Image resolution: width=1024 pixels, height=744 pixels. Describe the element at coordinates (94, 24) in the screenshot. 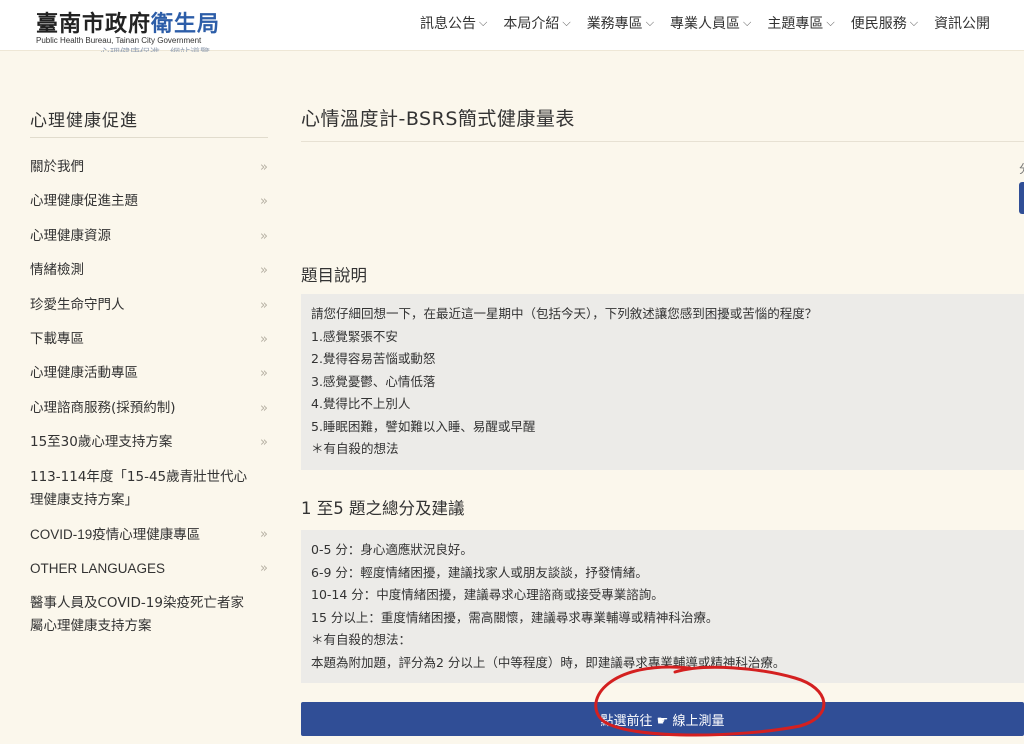

I see `logo-prefix: 臺南市政府` at that location.